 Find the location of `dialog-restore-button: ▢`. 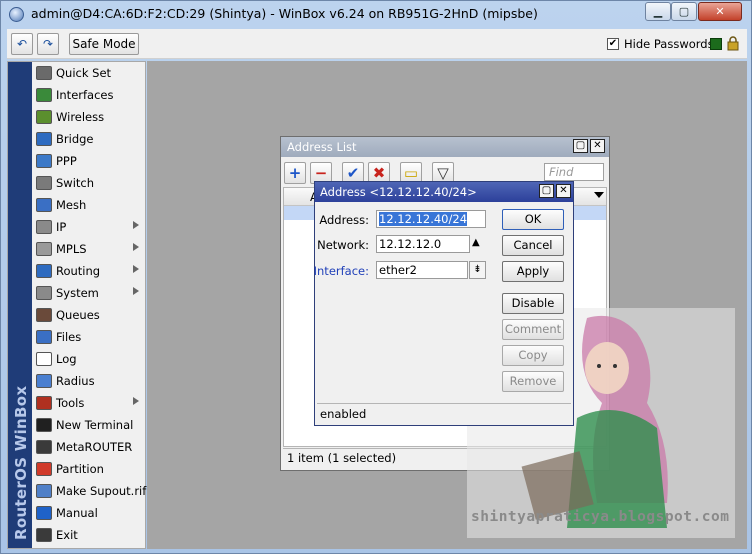

dialog-restore-button: ▢ is located at coordinates (546, 191).